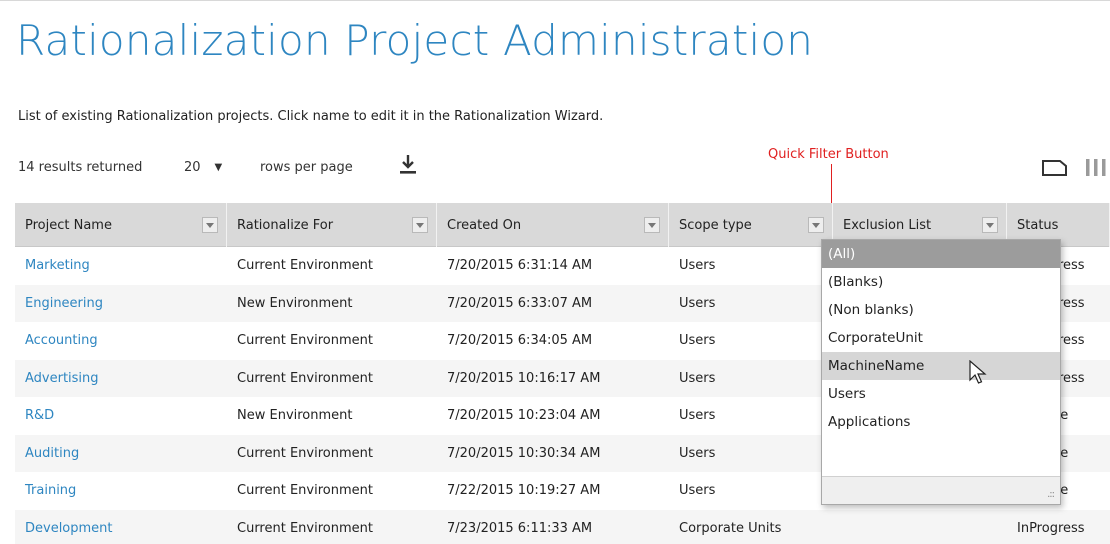 The image size is (1110, 544). I want to click on status-cell: InProgress, so click(1051, 528).